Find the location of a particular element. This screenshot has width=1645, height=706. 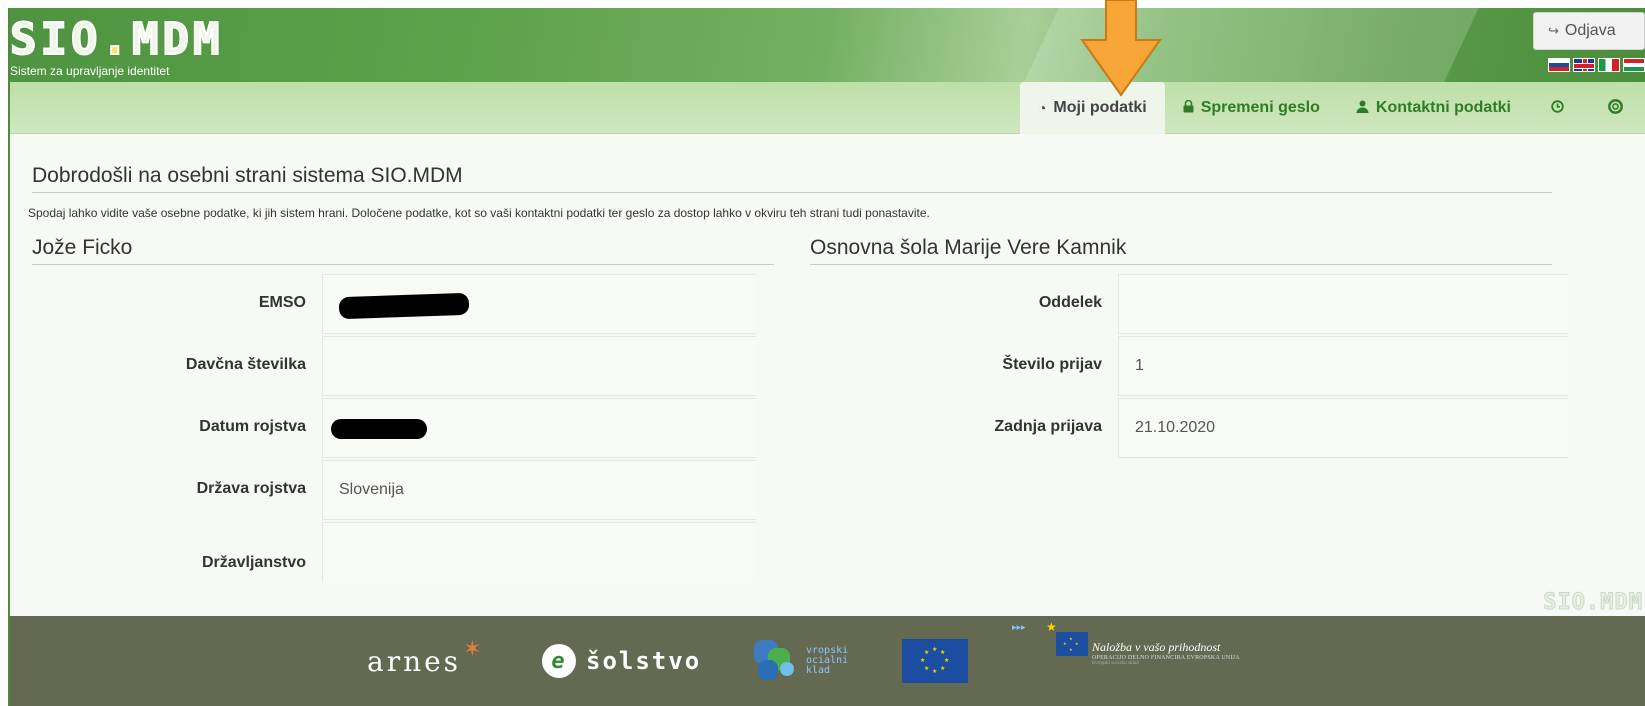

lifebuoy-icon is located at coordinates (1615, 108).